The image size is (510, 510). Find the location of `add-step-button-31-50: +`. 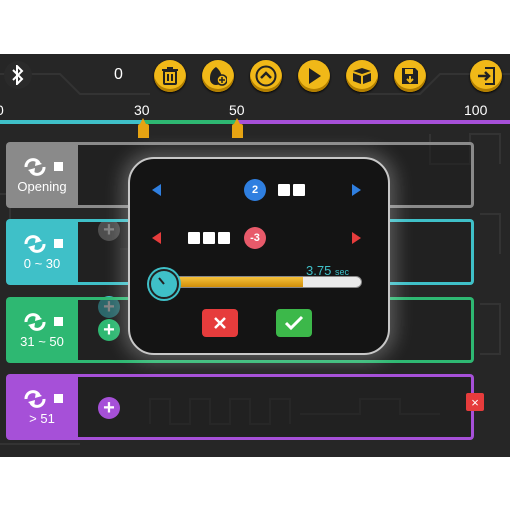

add-step-button-31-50: + is located at coordinates (109, 330).